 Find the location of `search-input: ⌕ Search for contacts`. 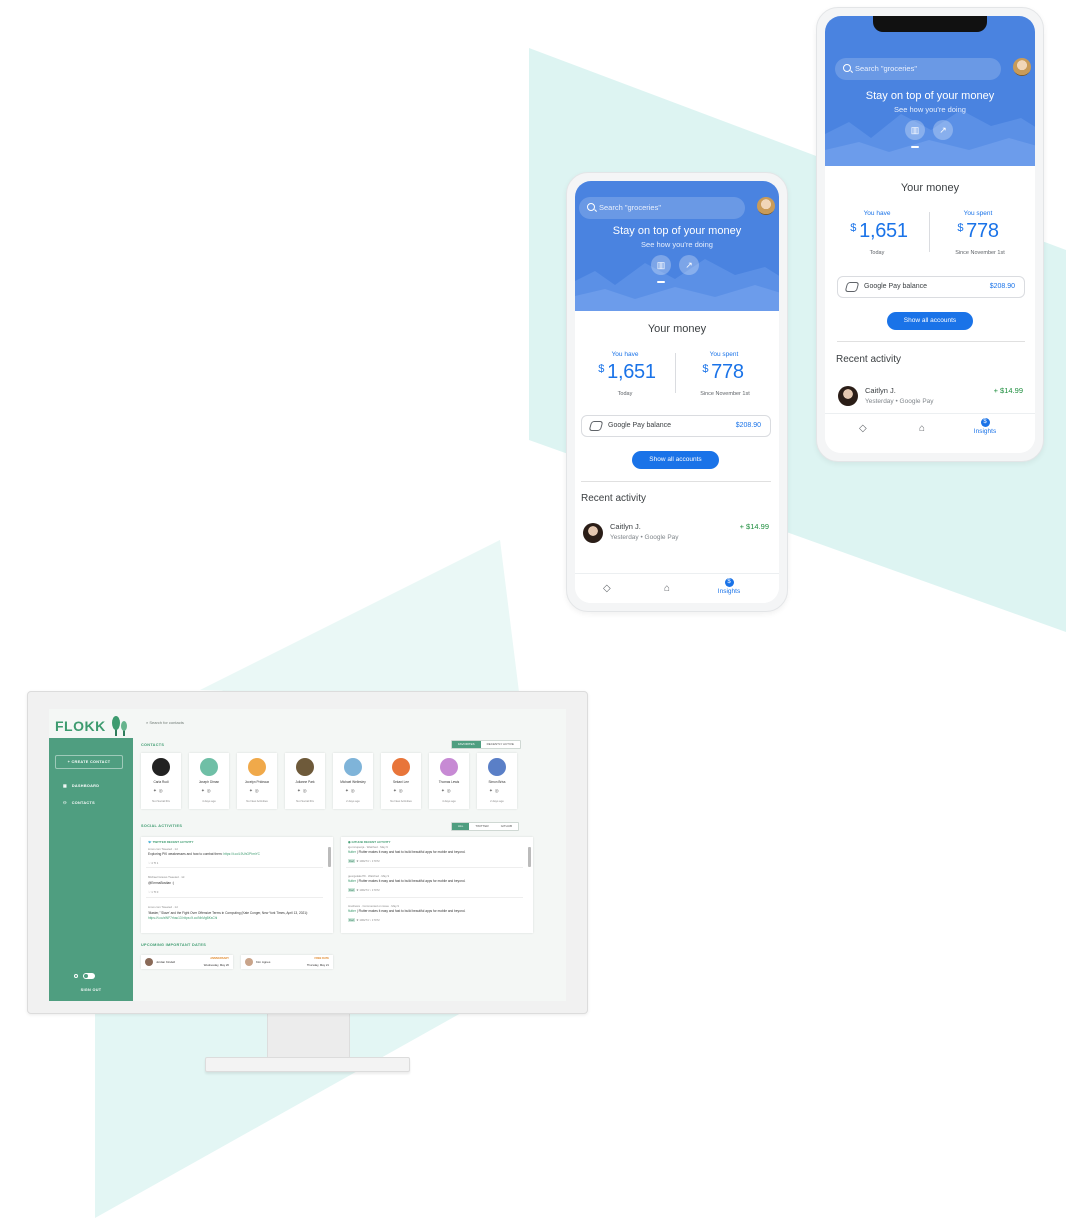

search-input: ⌕ Search for contacts is located at coordinates (165, 722).